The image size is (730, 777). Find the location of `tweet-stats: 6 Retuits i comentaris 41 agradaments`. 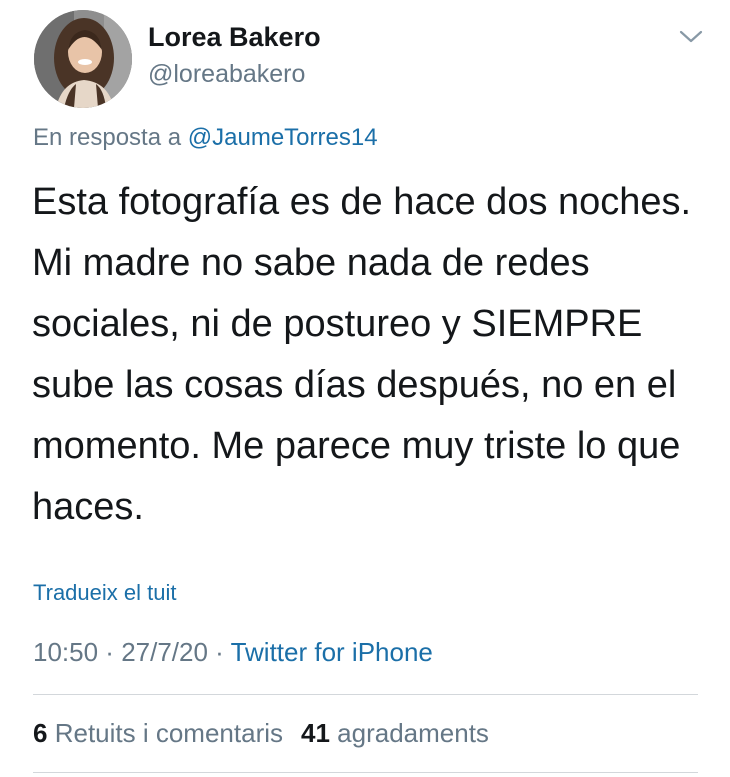

tweet-stats: 6 Retuits i comentaris 41 agradaments is located at coordinates (261, 733).